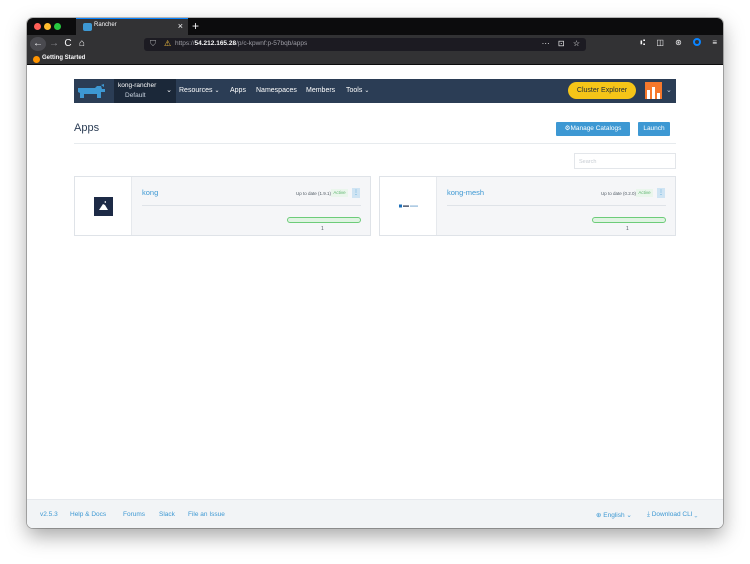  I want to click on browser-tab: Rancher ×, so click(132, 26).